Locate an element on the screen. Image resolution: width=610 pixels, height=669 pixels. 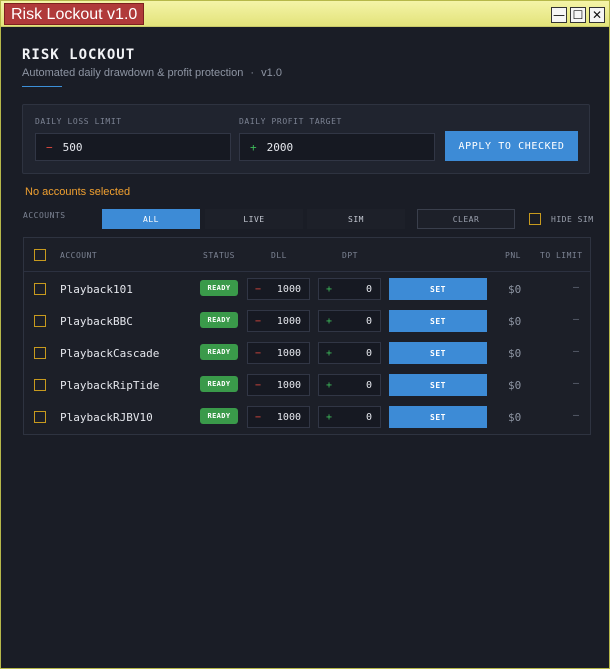
close-icon: ✕ is located at coordinates (597, 15).